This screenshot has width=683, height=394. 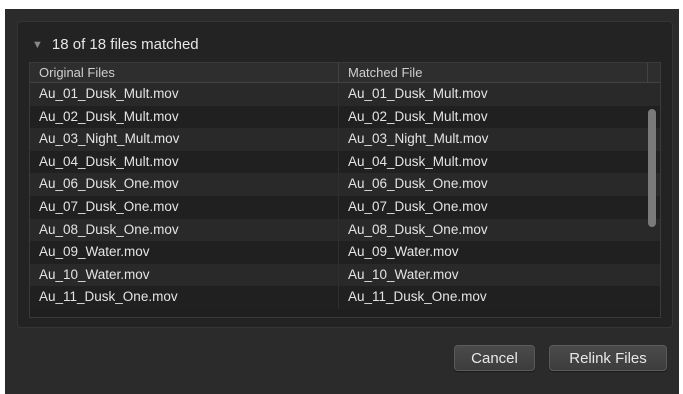 What do you see at coordinates (418, 139) in the screenshot?
I see `matched-file-cell: Au_03_Night_Mult.mov` at bounding box center [418, 139].